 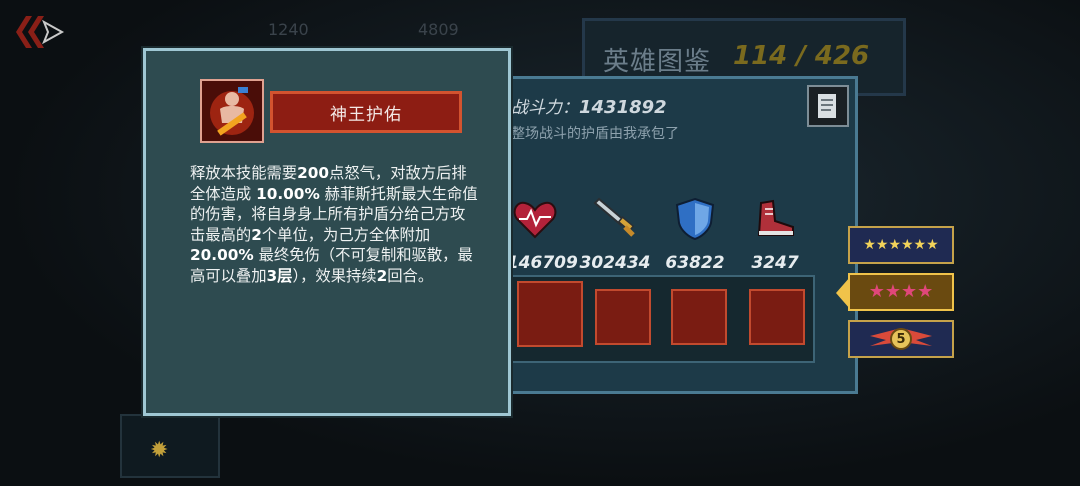 What do you see at coordinates (695, 219) in the screenshot?
I see `shield-icon` at bounding box center [695, 219].